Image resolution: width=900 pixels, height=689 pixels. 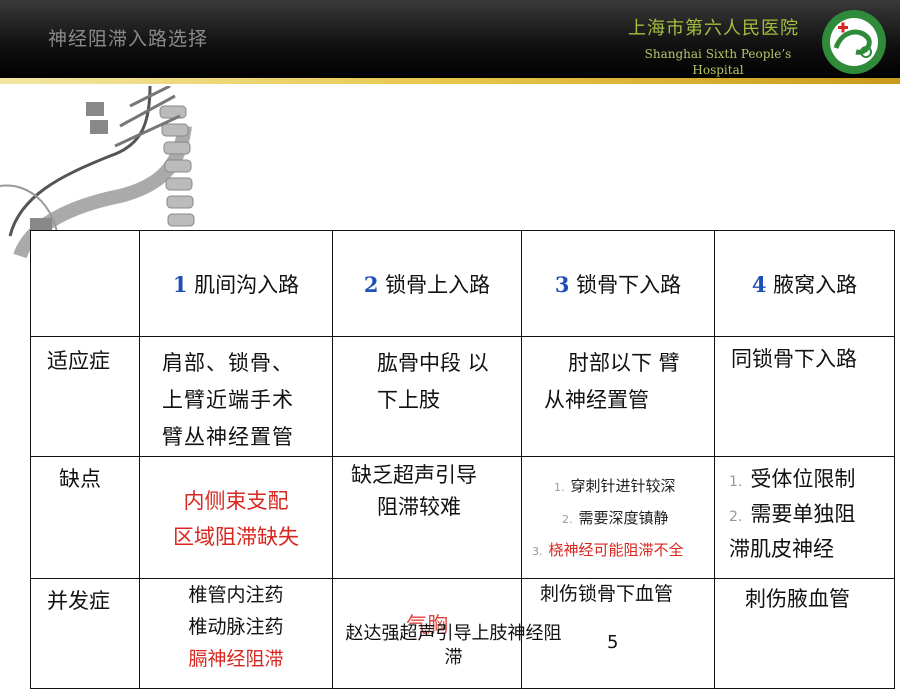 I want to click on cell-line: 臂丛神经置管, so click(x=228, y=437).